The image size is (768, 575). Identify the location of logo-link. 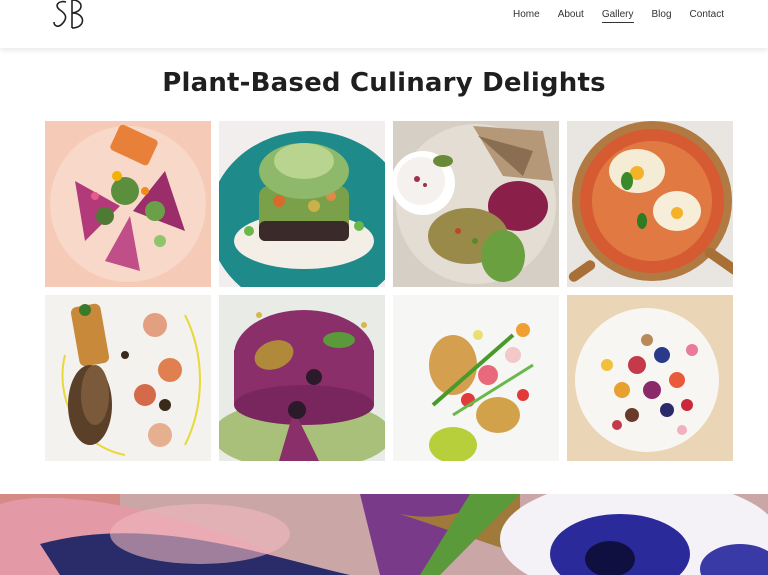
(73, 17).